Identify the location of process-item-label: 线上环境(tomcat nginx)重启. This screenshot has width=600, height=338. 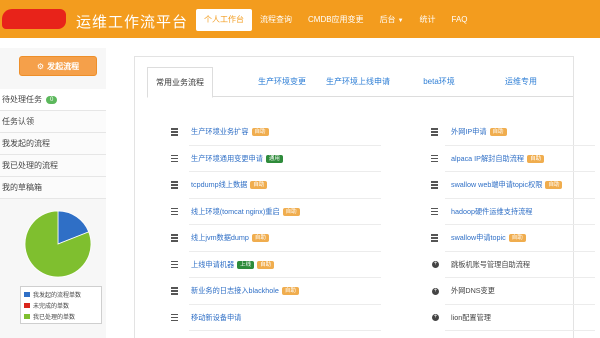
(235, 212).